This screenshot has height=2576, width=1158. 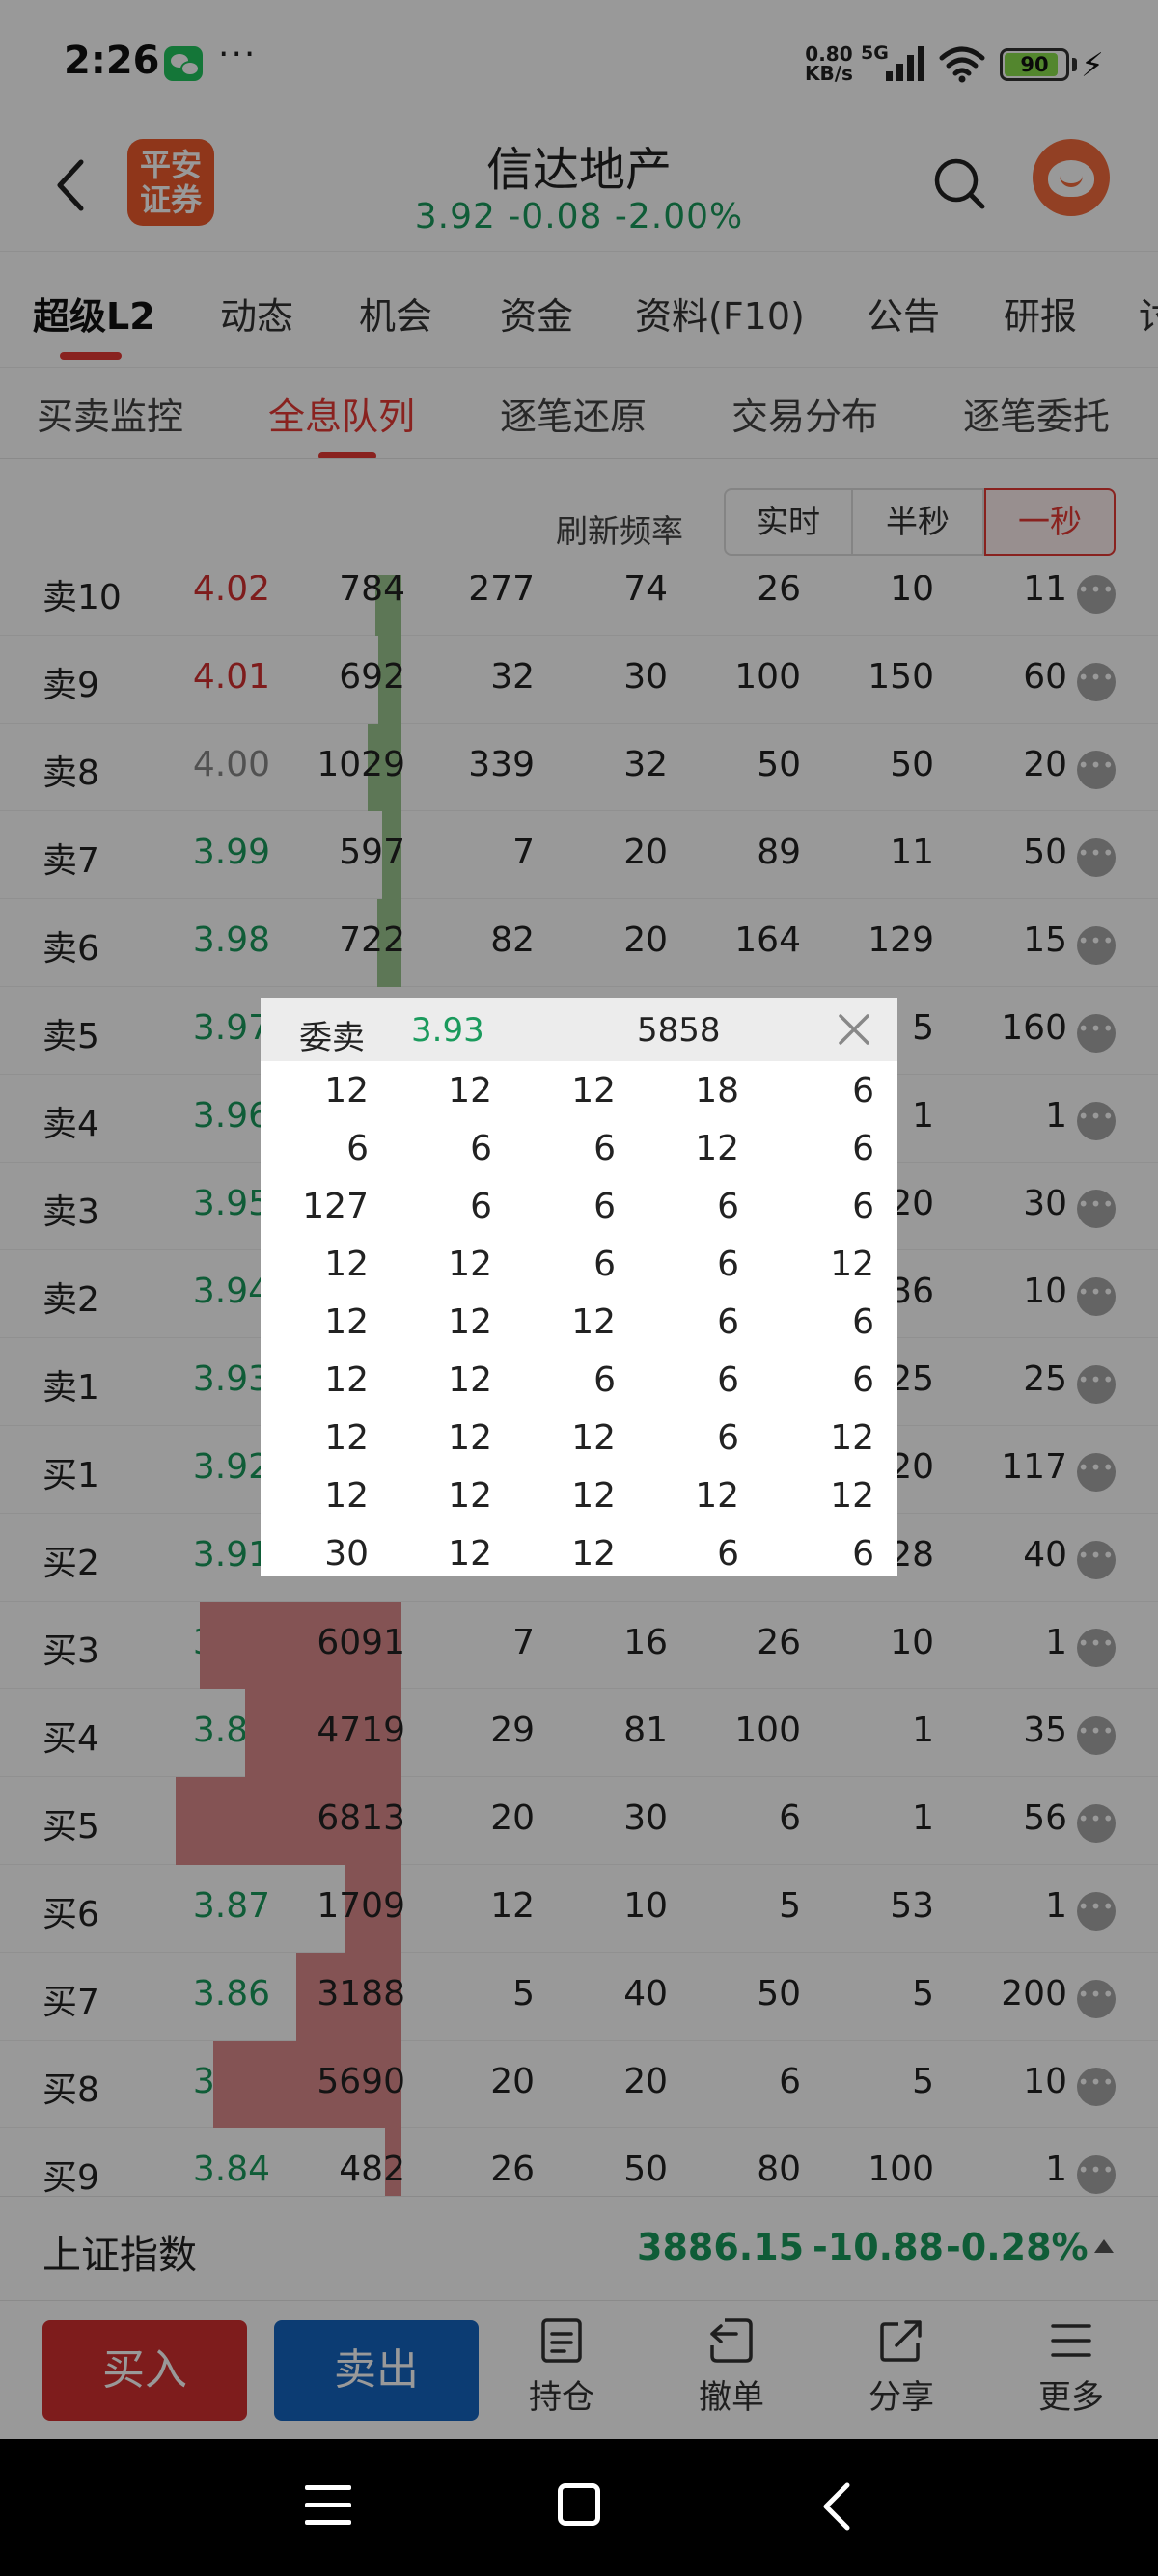 I want to click on queue-order: 18, so click(x=717, y=1090).